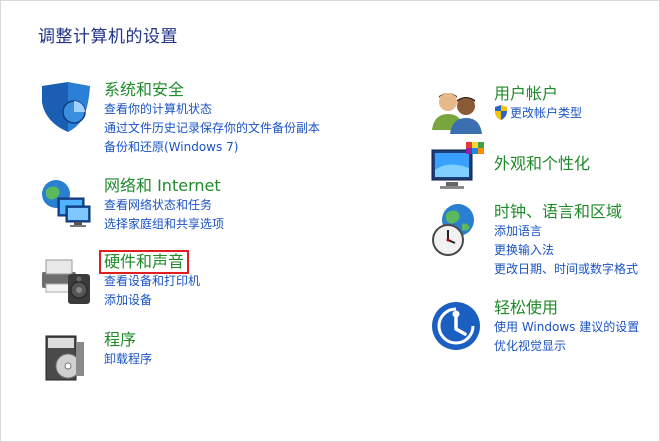 This screenshot has width=660, height=442. I want to click on uac-shield-icon, so click(501, 115).